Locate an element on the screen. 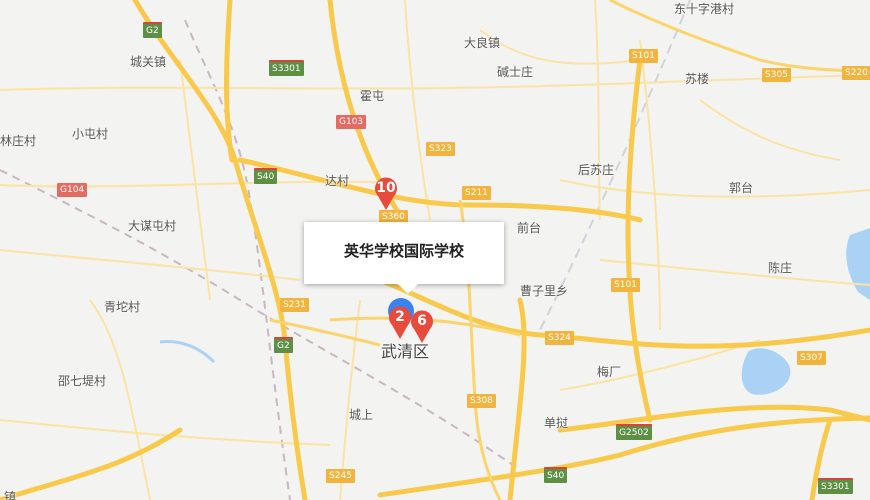 The image size is (870, 500). place-guotai: 郭台 is located at coordinates (741, 188).